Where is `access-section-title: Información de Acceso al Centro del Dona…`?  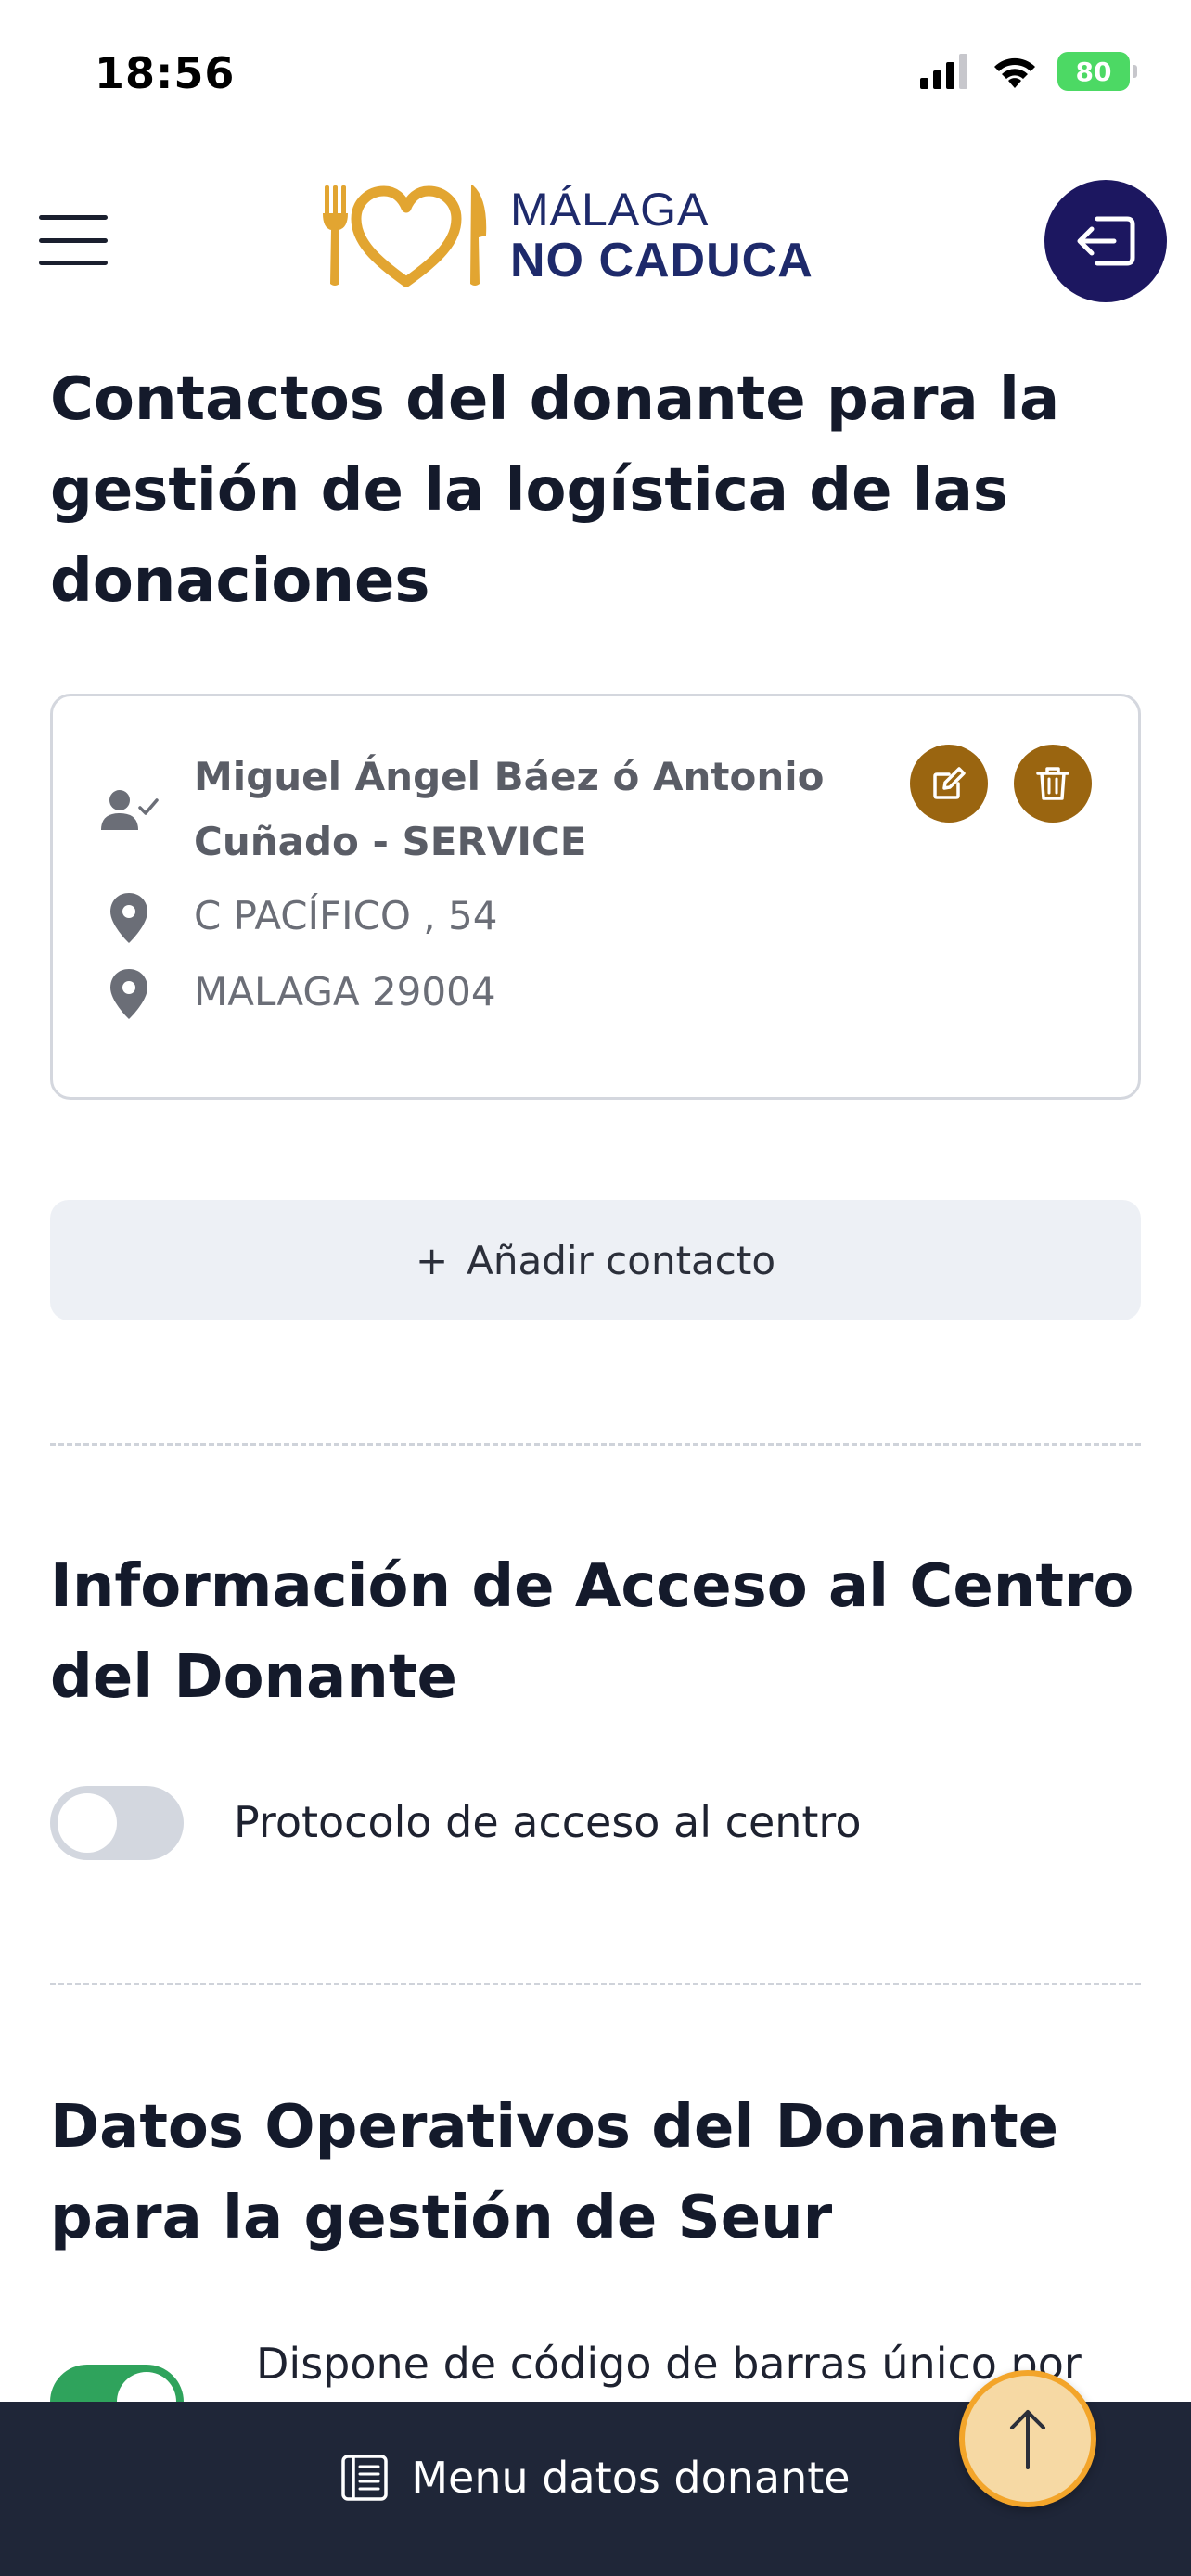
access-section-title: Información de Acceso al Centro del Dona… is located at coordinates (592, 1632).